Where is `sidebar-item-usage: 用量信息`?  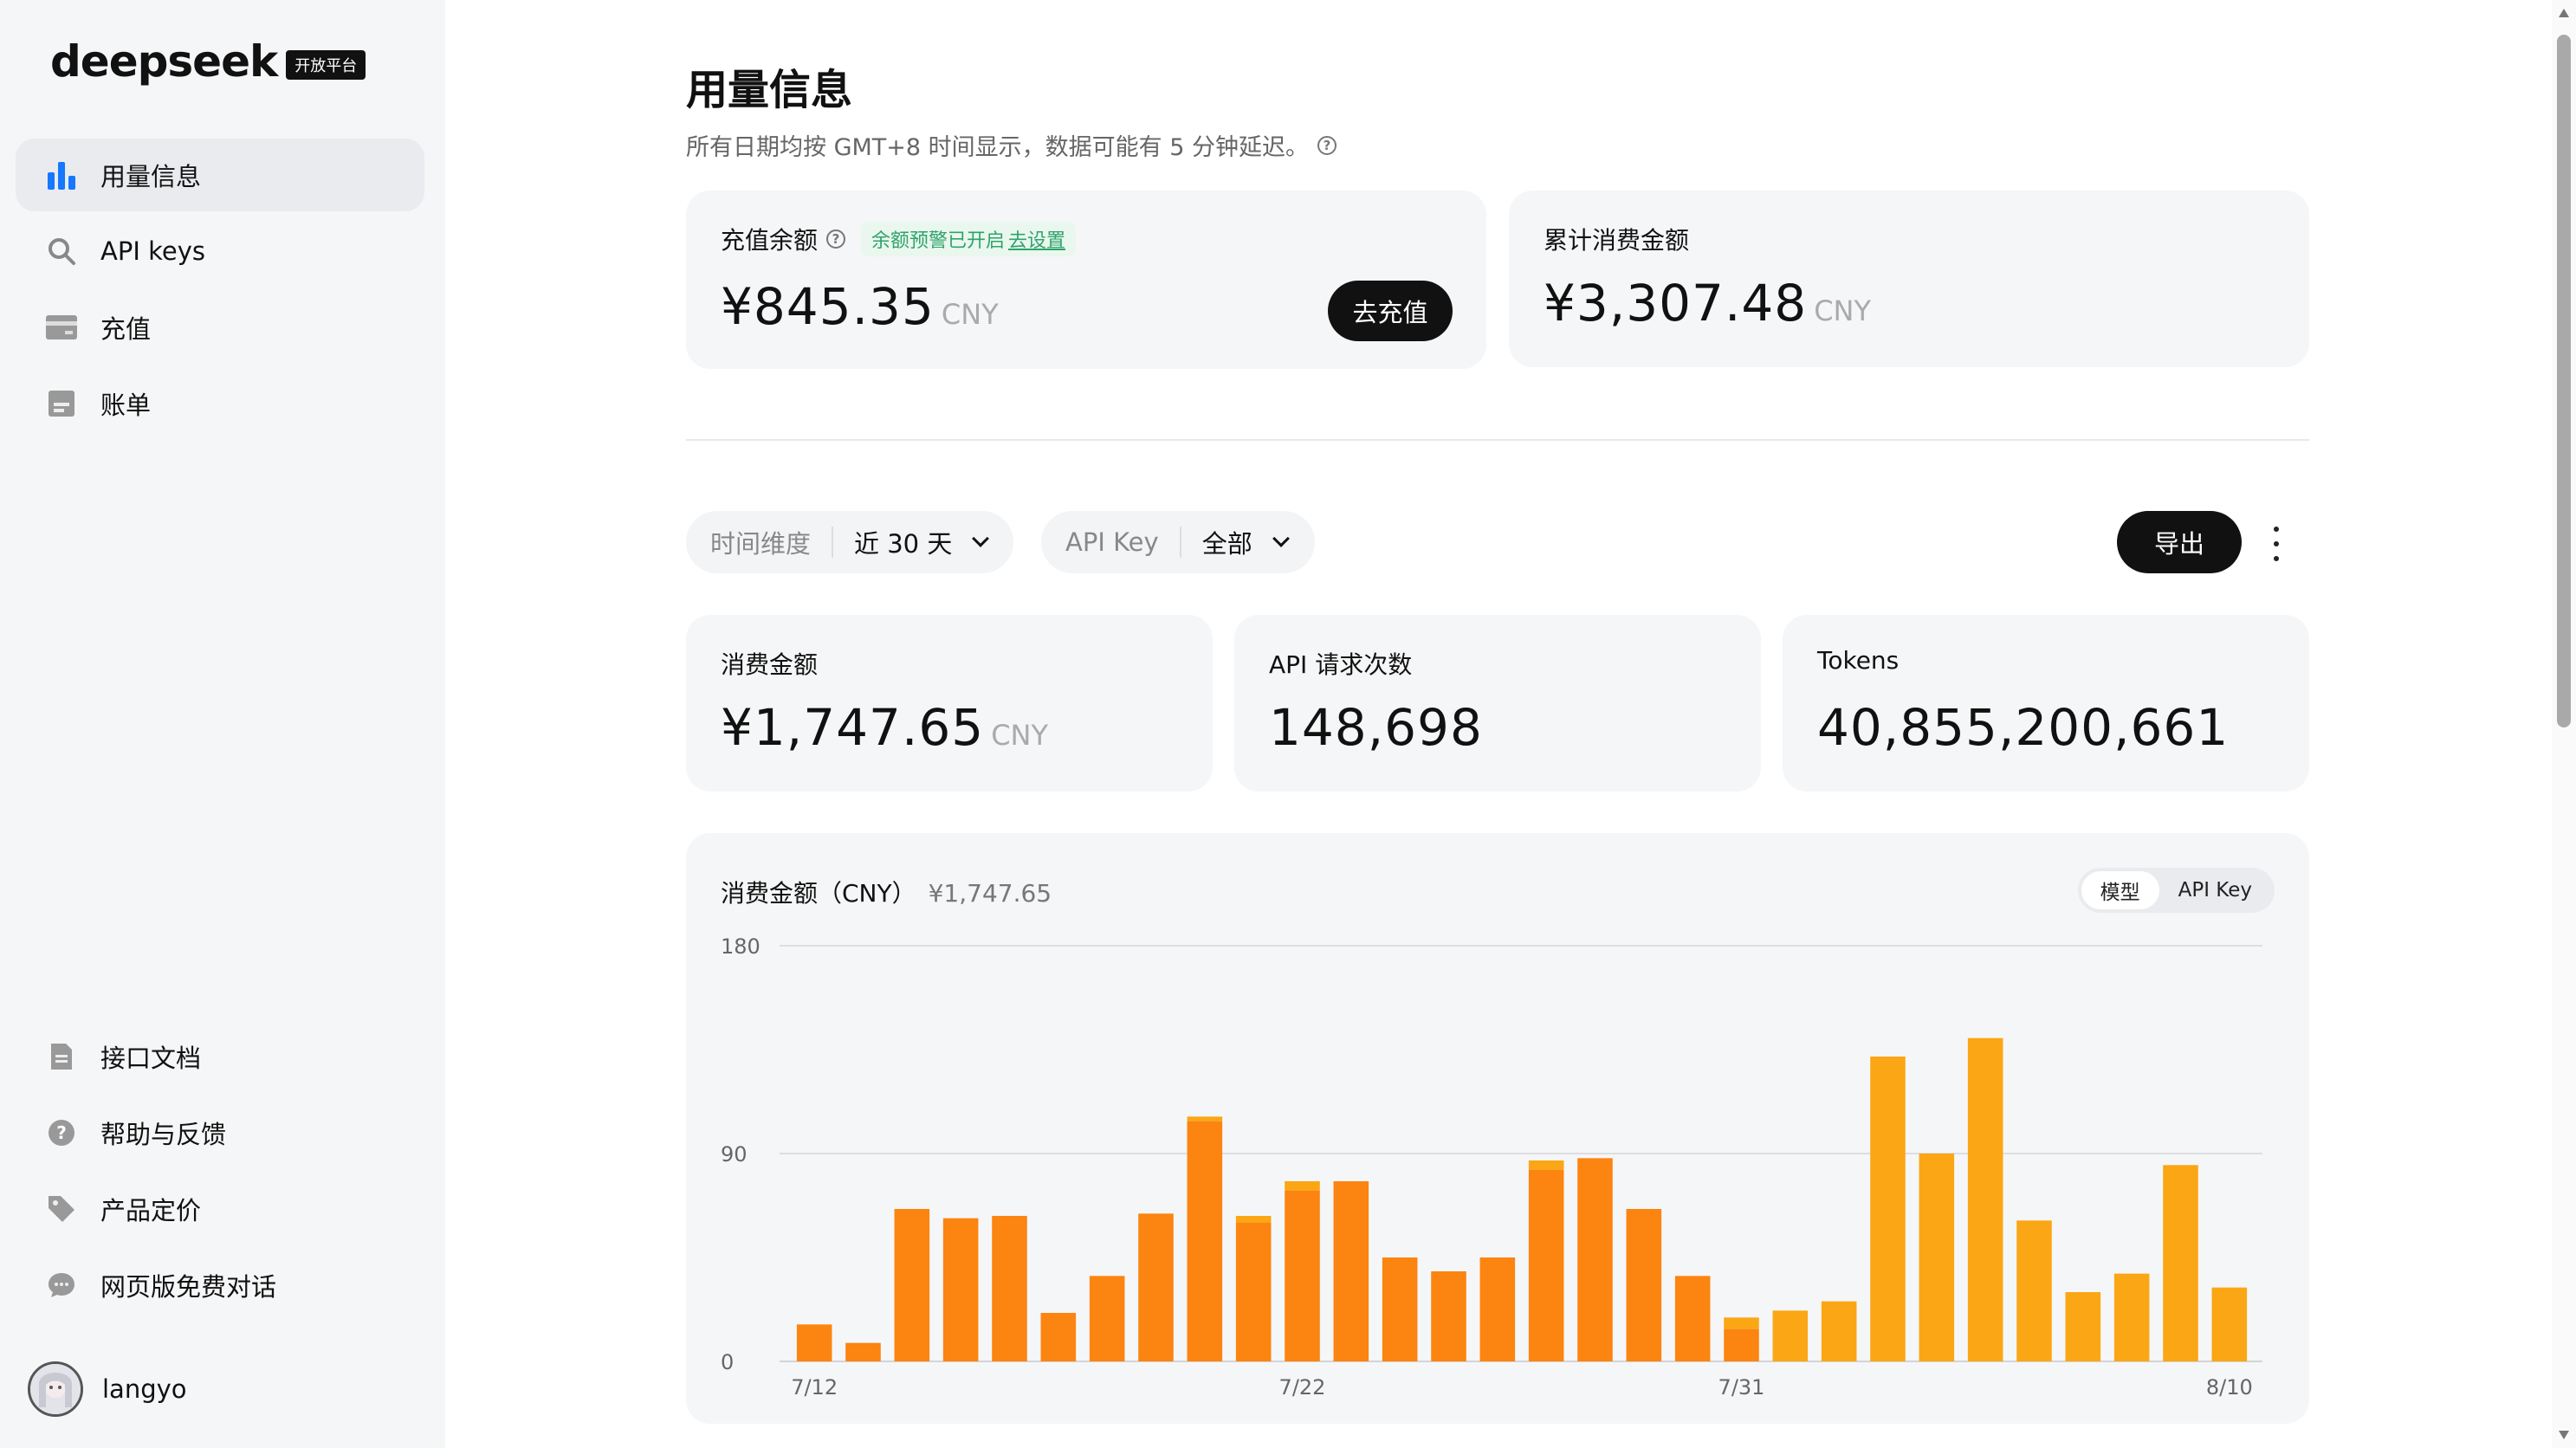
sidebar-item-usage: 用量信息 is located at coordinates (220, 175).